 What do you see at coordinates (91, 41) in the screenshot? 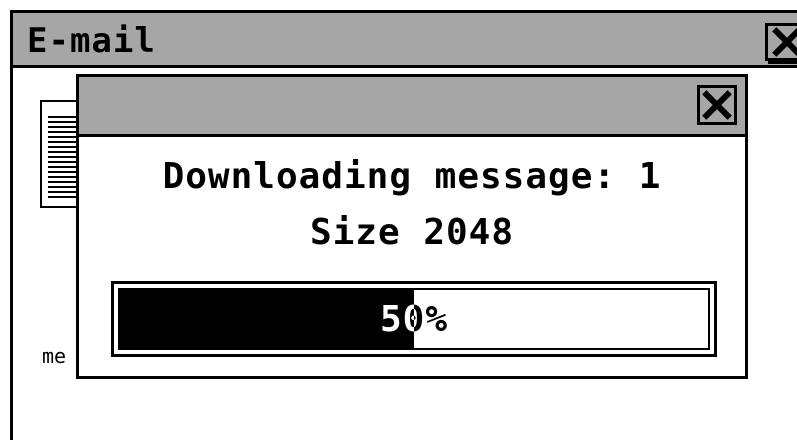
I see `main-window-title: E-mail` at bounding box center [91, 41].